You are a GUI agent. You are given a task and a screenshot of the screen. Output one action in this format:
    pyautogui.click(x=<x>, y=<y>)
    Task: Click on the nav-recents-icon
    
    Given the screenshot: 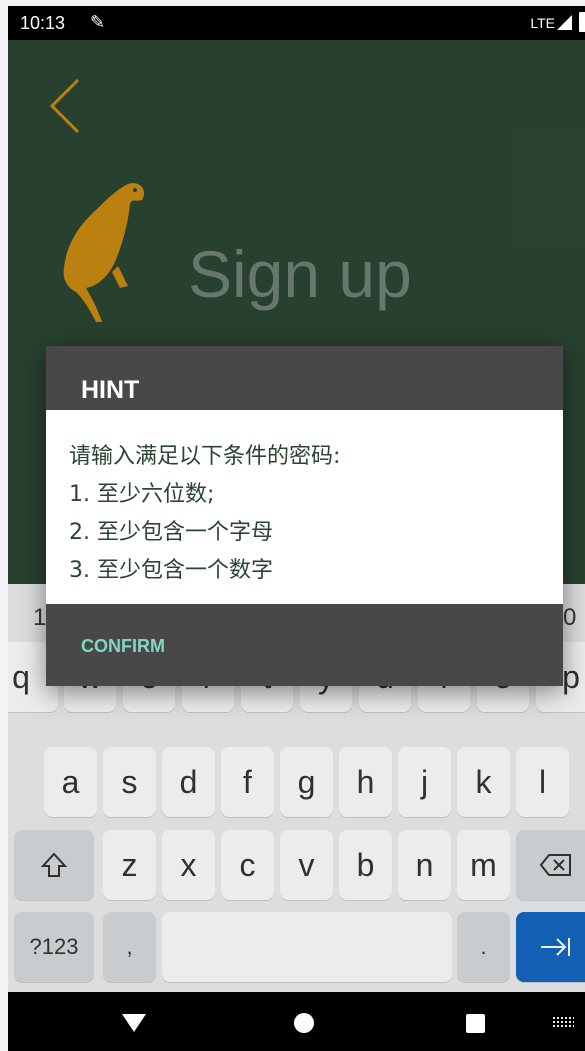 What is the action you would take?
    pyautogui.click(x=475, y=1023)
    